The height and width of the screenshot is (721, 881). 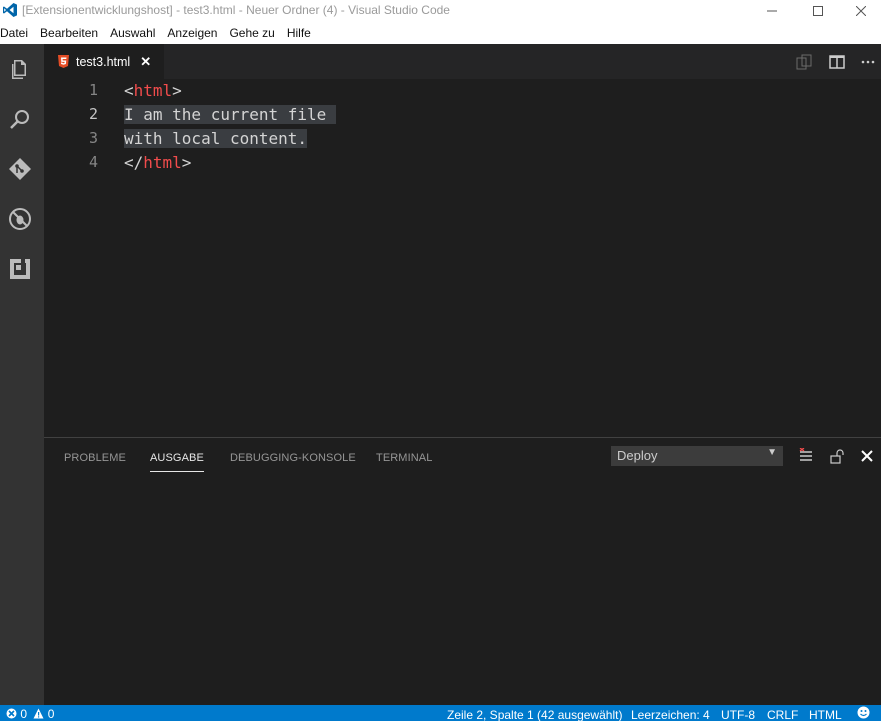 I want to click on output-channel-select: Deploy ▼, so click(x=697, y=456).